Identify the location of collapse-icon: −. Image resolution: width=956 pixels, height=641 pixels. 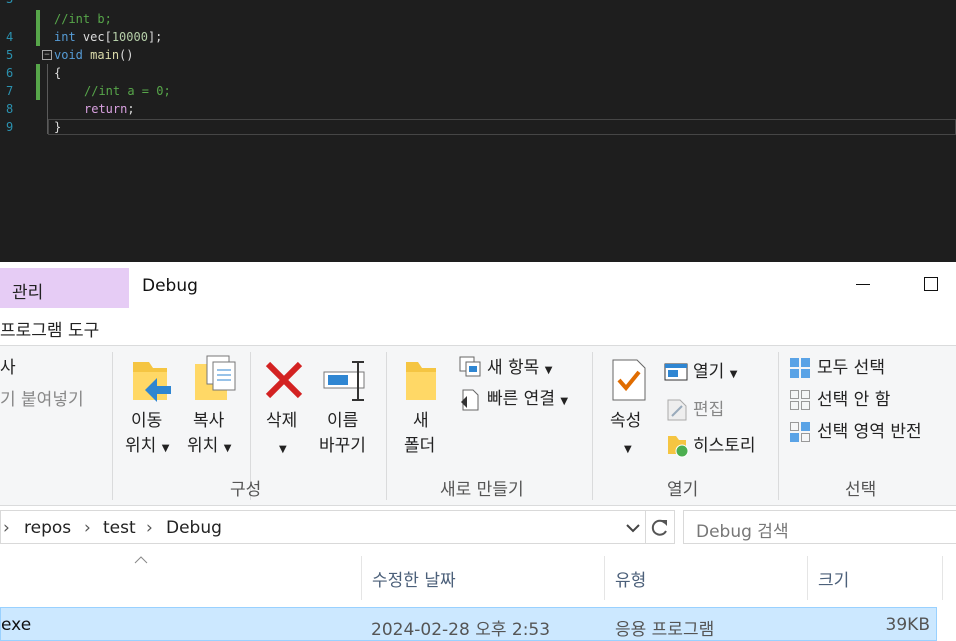
(47, 55).